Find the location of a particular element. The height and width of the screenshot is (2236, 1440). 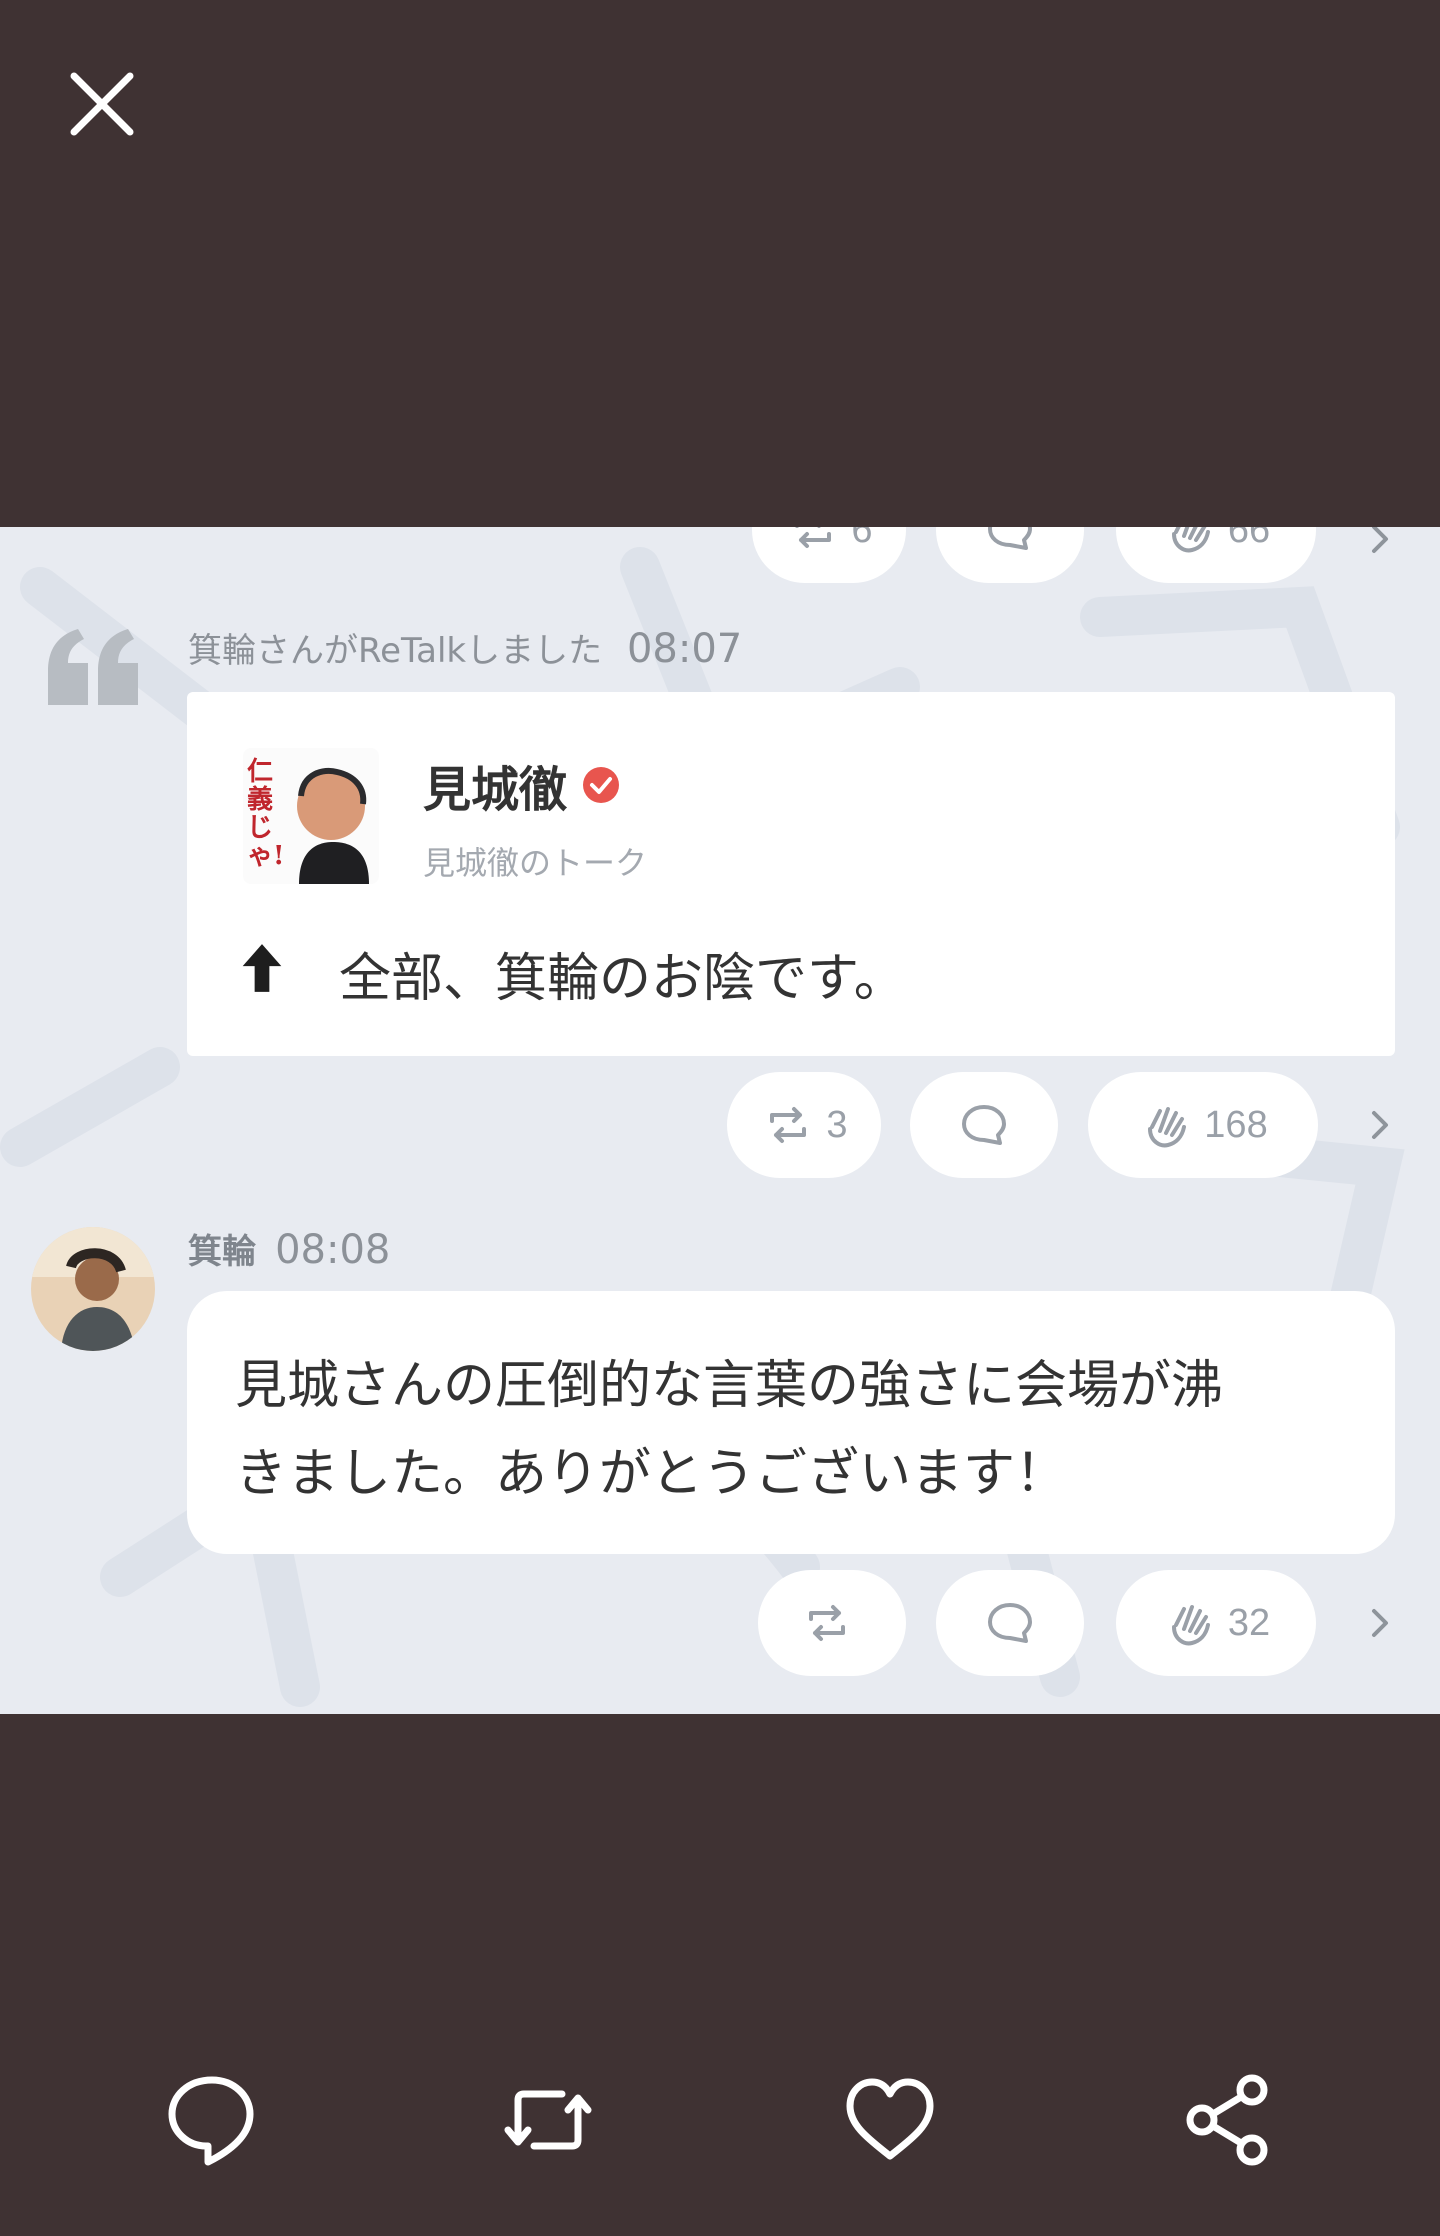

clap-button-card: 168 is located at coordinates (1203, 1125).